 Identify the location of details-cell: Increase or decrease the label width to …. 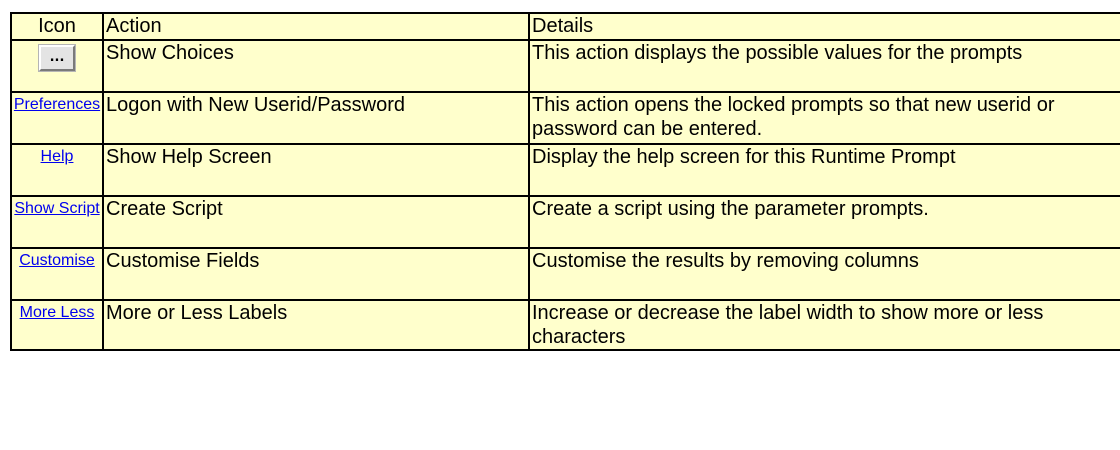
(824, 325).